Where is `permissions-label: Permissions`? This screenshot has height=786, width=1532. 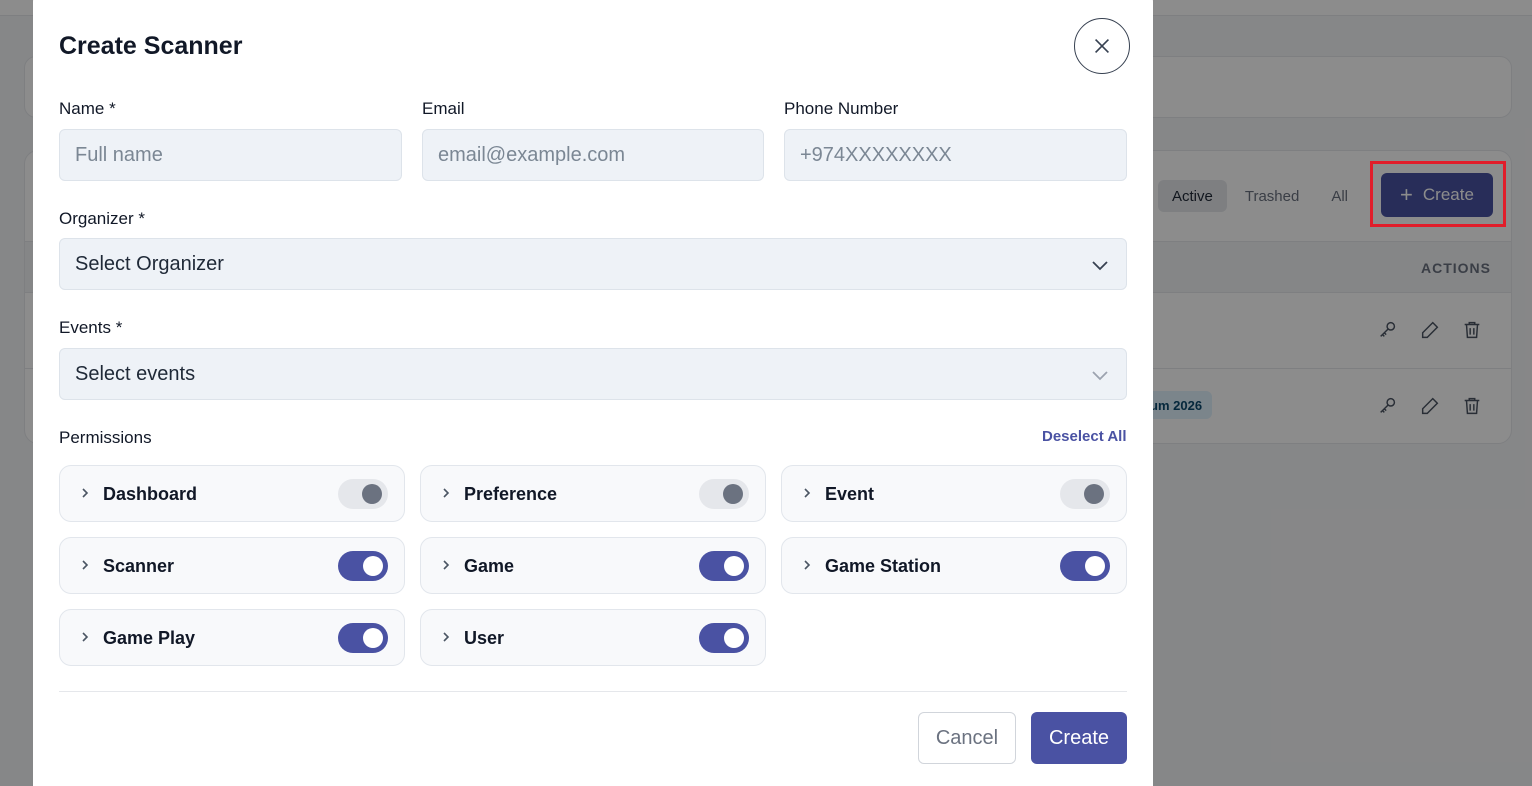
permissions-label: Permissions is located at coordinates (105, 437).